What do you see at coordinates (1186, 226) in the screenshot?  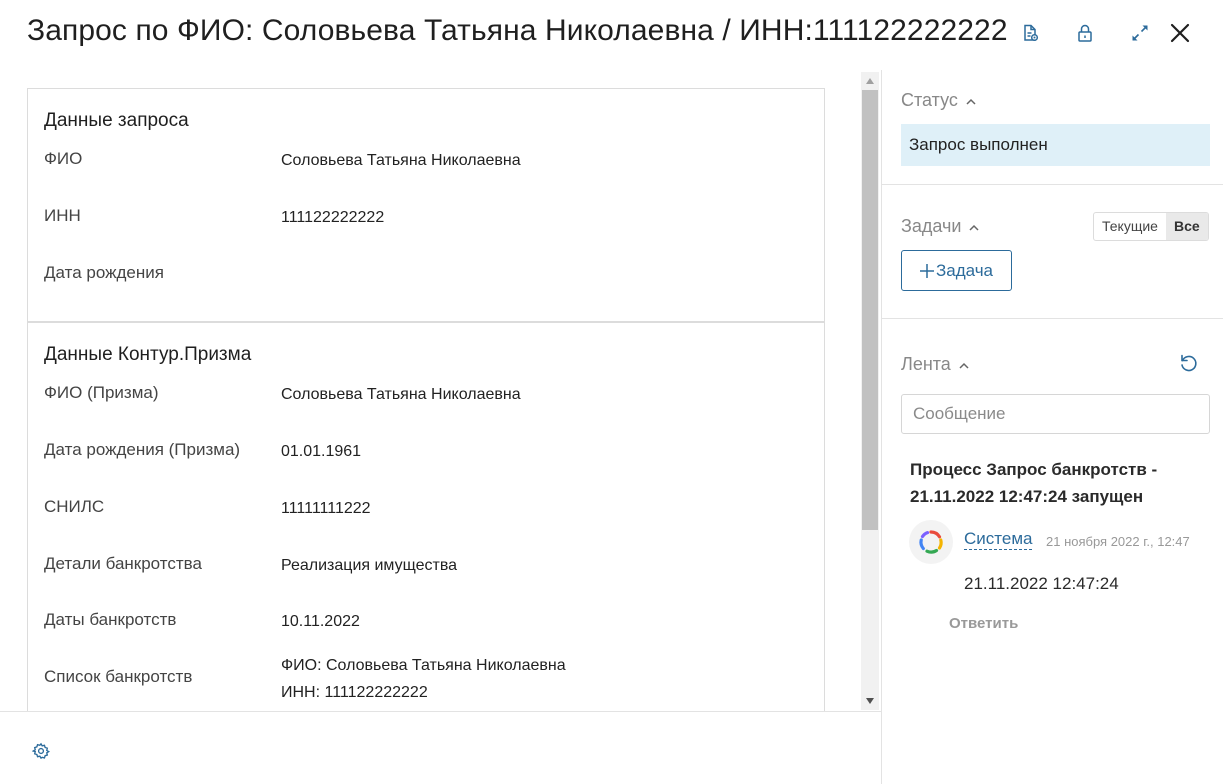 I see `toggle-all: Все` at bounding box center [1186, 226].